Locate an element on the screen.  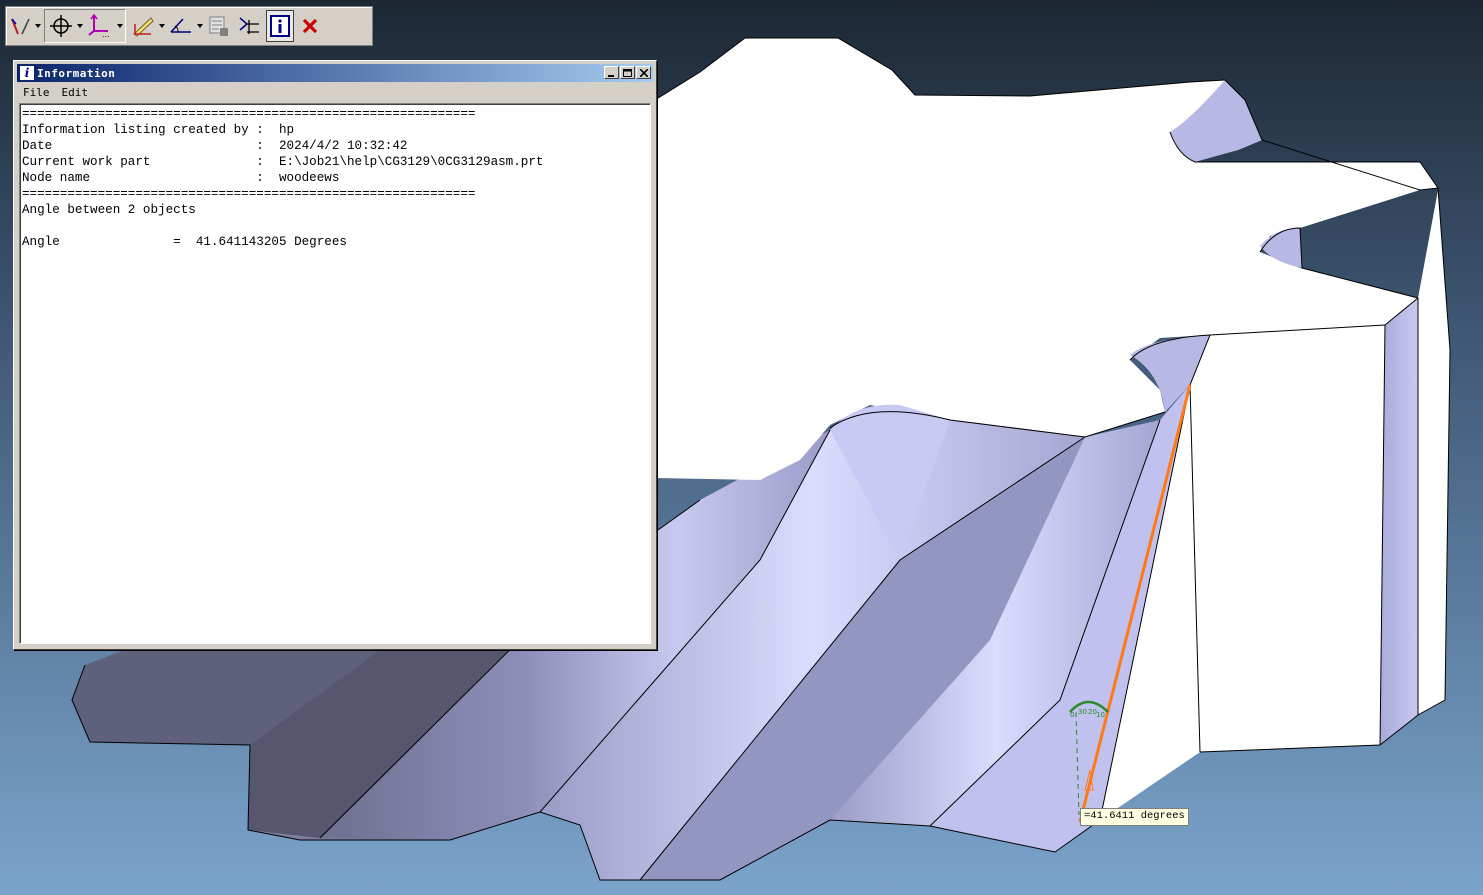
information-icon is located at coordinates (280, 26).